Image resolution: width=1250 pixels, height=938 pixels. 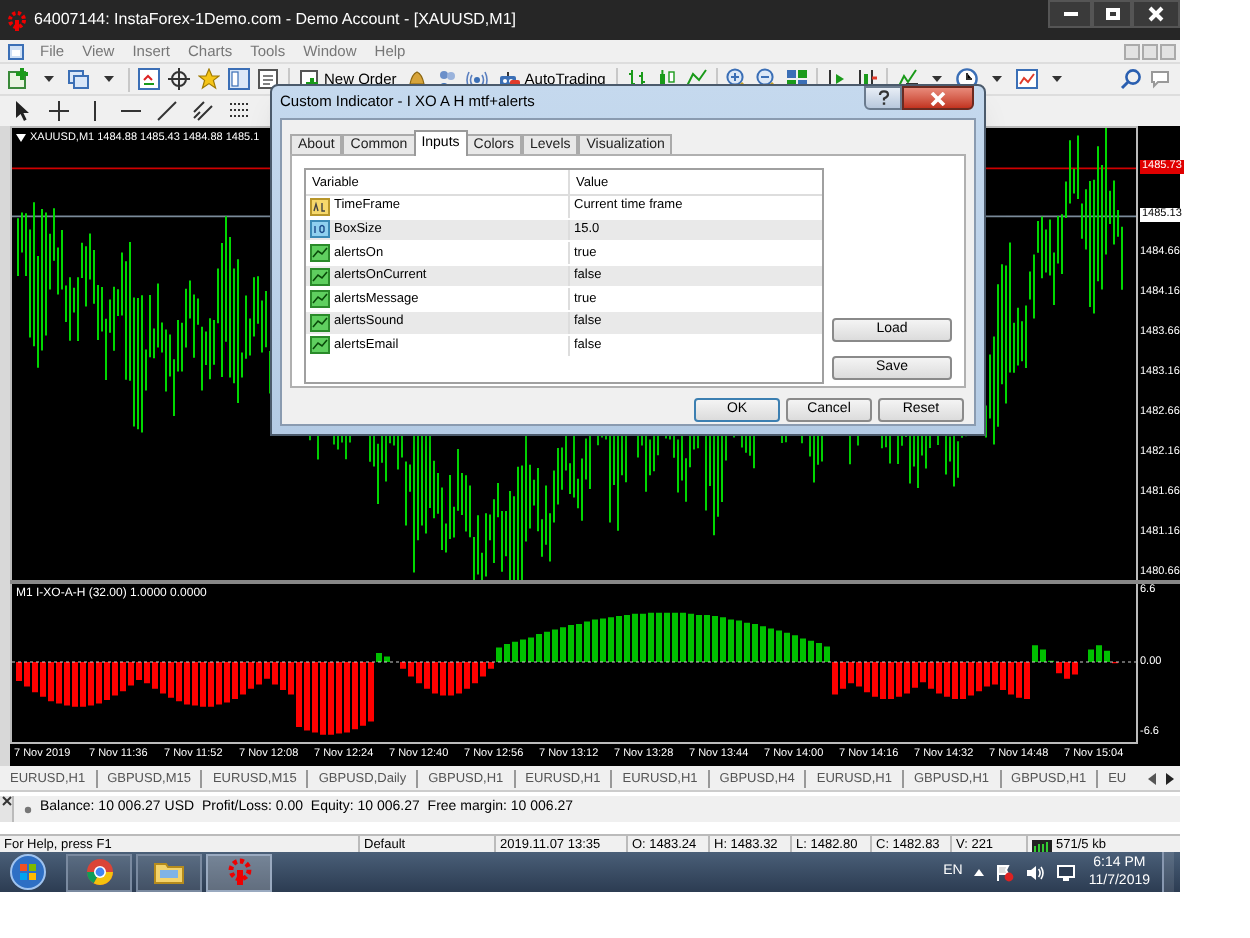 I want to click on window-title: 64007144: InstaForex-1Demo.com - Demo Account - [XAUUSD,M1], so click(x=275, y=20).